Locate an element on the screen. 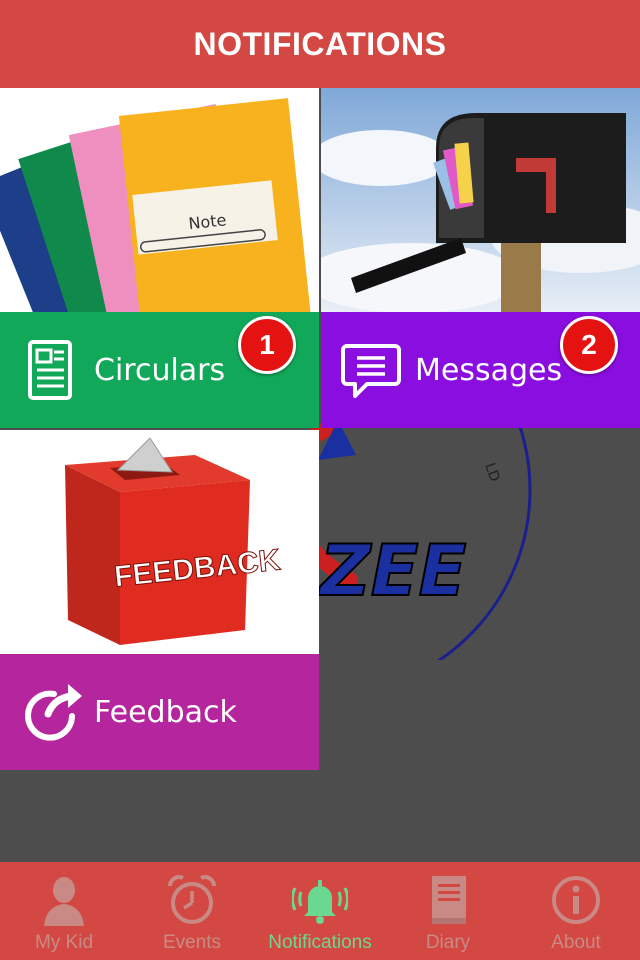 This screenshot has width=640, height=960. alarm-clock-icon is located at coordinates (192, 899).